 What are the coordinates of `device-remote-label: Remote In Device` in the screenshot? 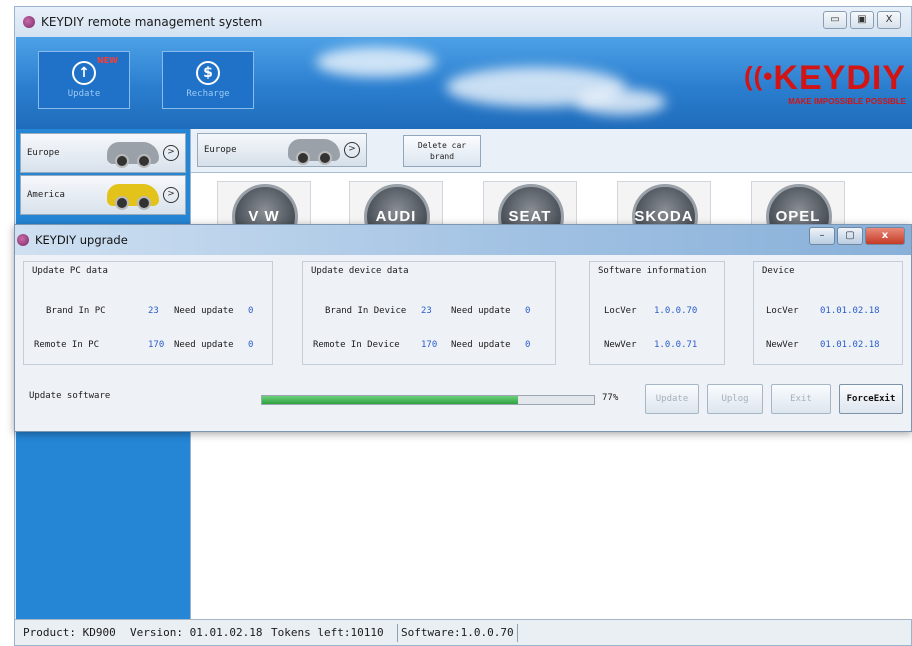 It's located at (356, 345).